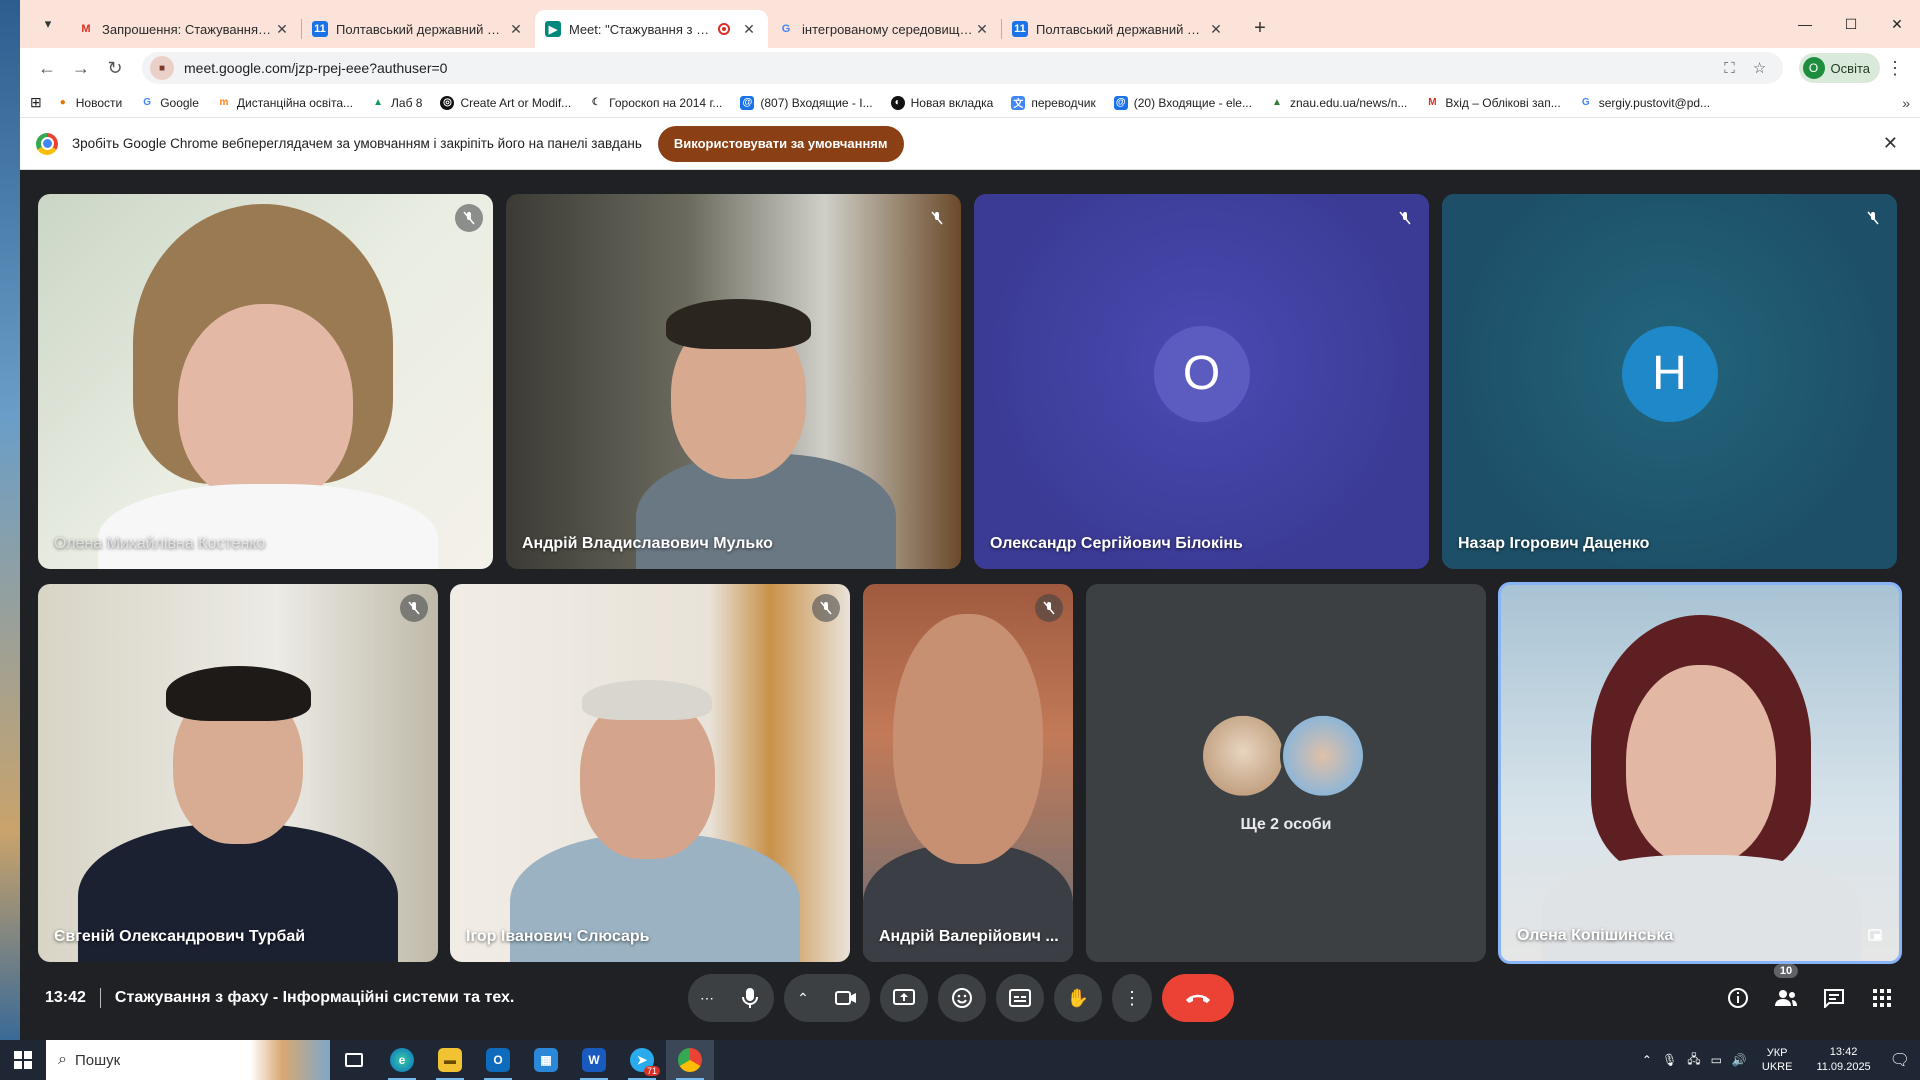 This screenshot has width=1920, height=1080. I want to click on self-view-tile: Олена Копішинська, so click(1700, 773).